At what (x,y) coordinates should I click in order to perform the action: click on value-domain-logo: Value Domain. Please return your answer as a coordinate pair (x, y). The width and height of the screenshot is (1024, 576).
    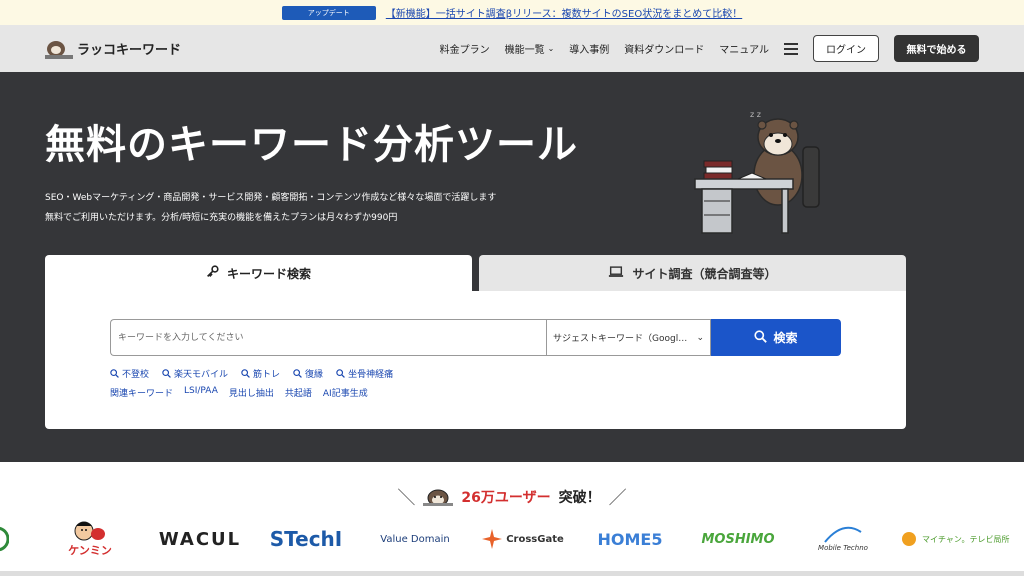
    Looking at the image, I should click on (415, 539).